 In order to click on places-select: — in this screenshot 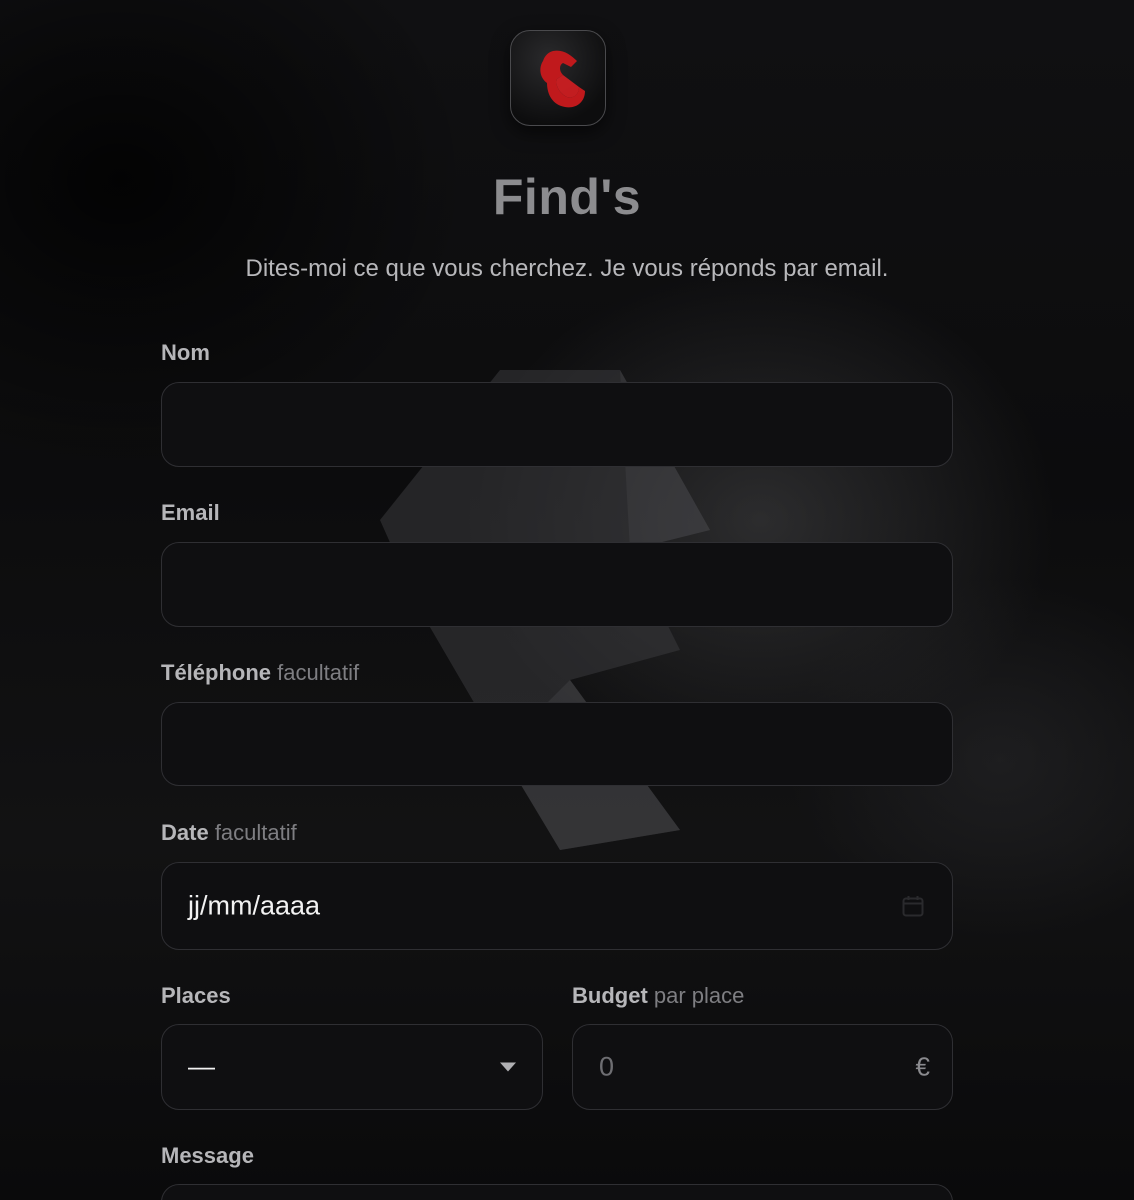, I will do `click(352, 1067)`.